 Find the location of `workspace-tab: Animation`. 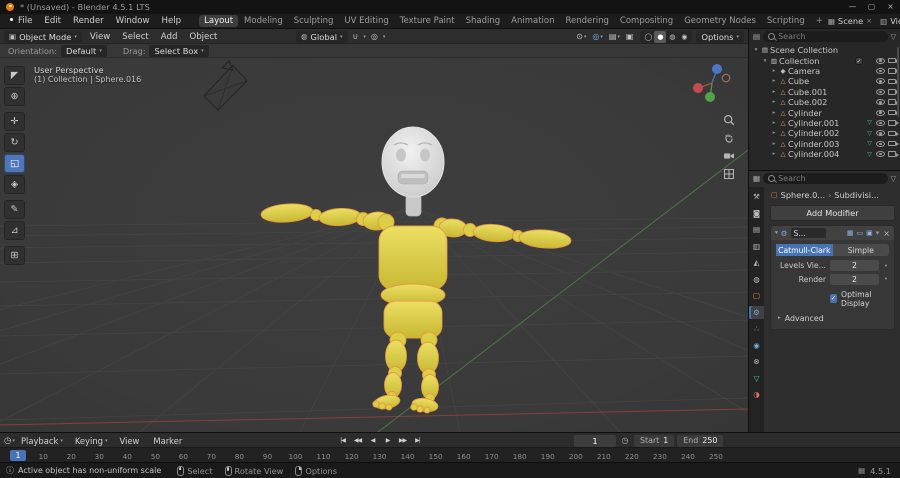

workspace-tab: Animation is located at coordinates (532, 21).